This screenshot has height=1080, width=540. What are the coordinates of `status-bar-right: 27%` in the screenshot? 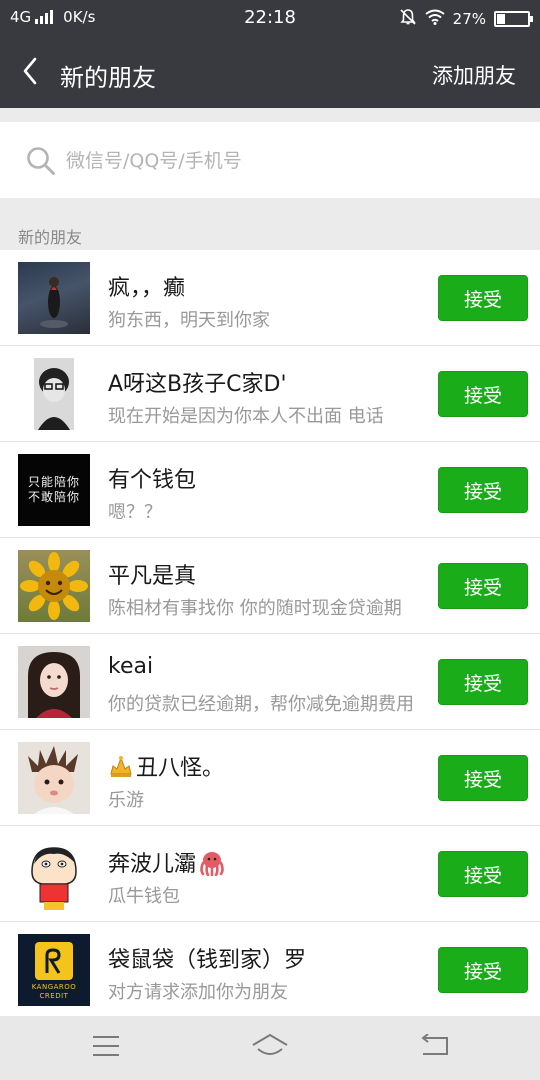 It's located at (466, 19).